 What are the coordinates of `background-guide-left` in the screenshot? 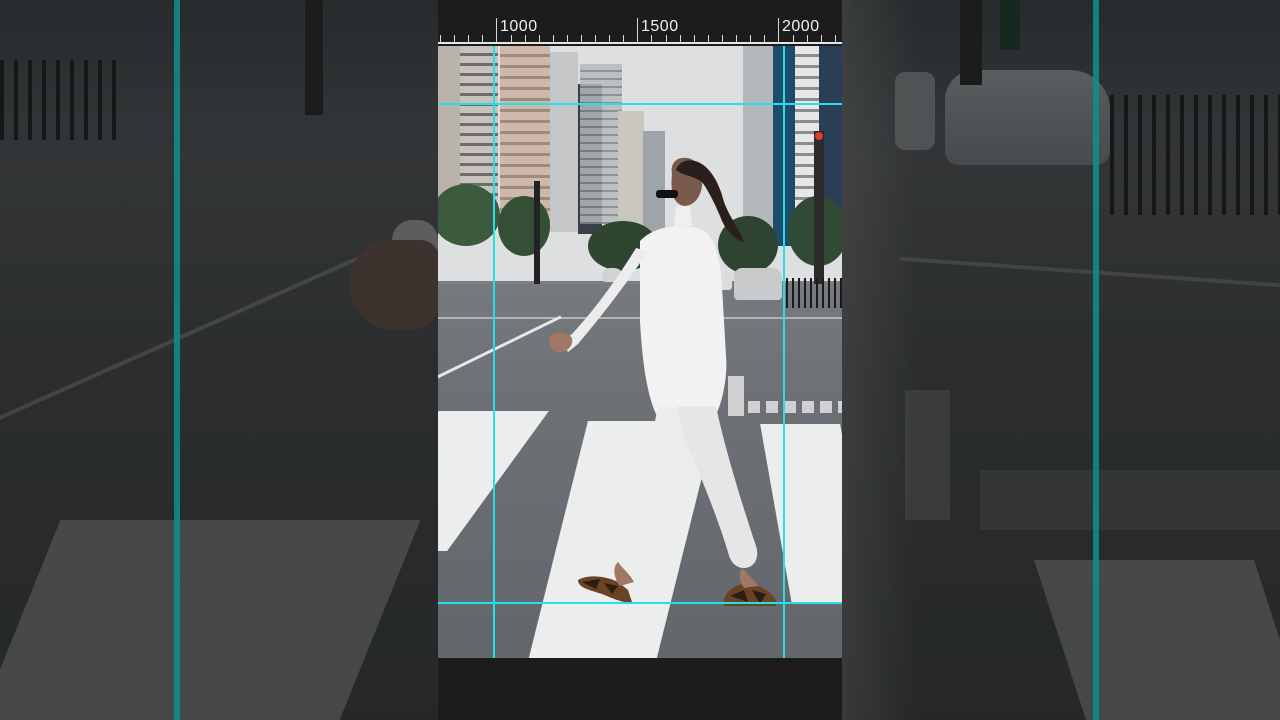 It's located at (177, 360).